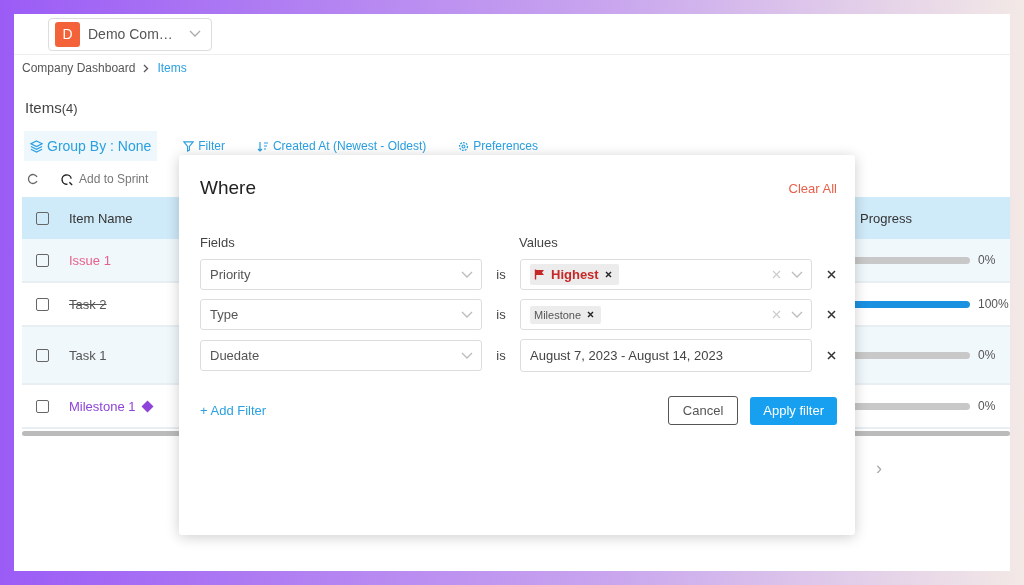  What do you see at coordinates (101, 218) in the screenshot?
I see `column-header: Item Name` at bounding box center [101, 218].